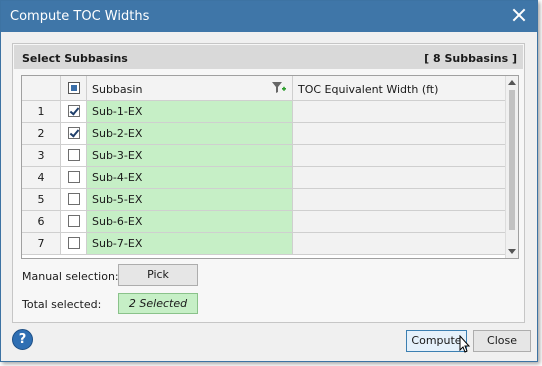 The height and width of the screenshot is (366, 542). What do you see at coordinates (190, 112) in the screenshot?
I see `subbasin-name-cell: Sub-1-EX` at bounding box center [190, 112].